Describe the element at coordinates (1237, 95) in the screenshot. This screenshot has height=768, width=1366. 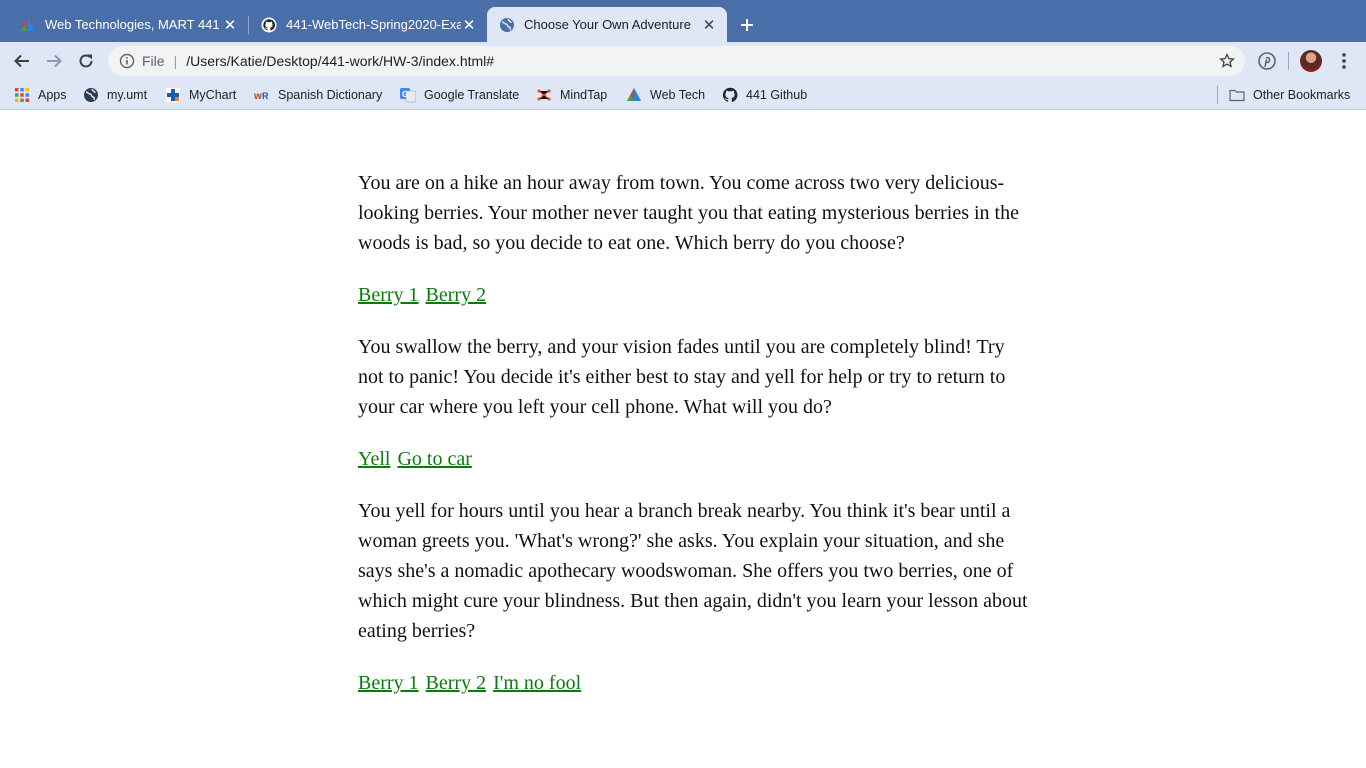
I see `folder-icon` at that location.